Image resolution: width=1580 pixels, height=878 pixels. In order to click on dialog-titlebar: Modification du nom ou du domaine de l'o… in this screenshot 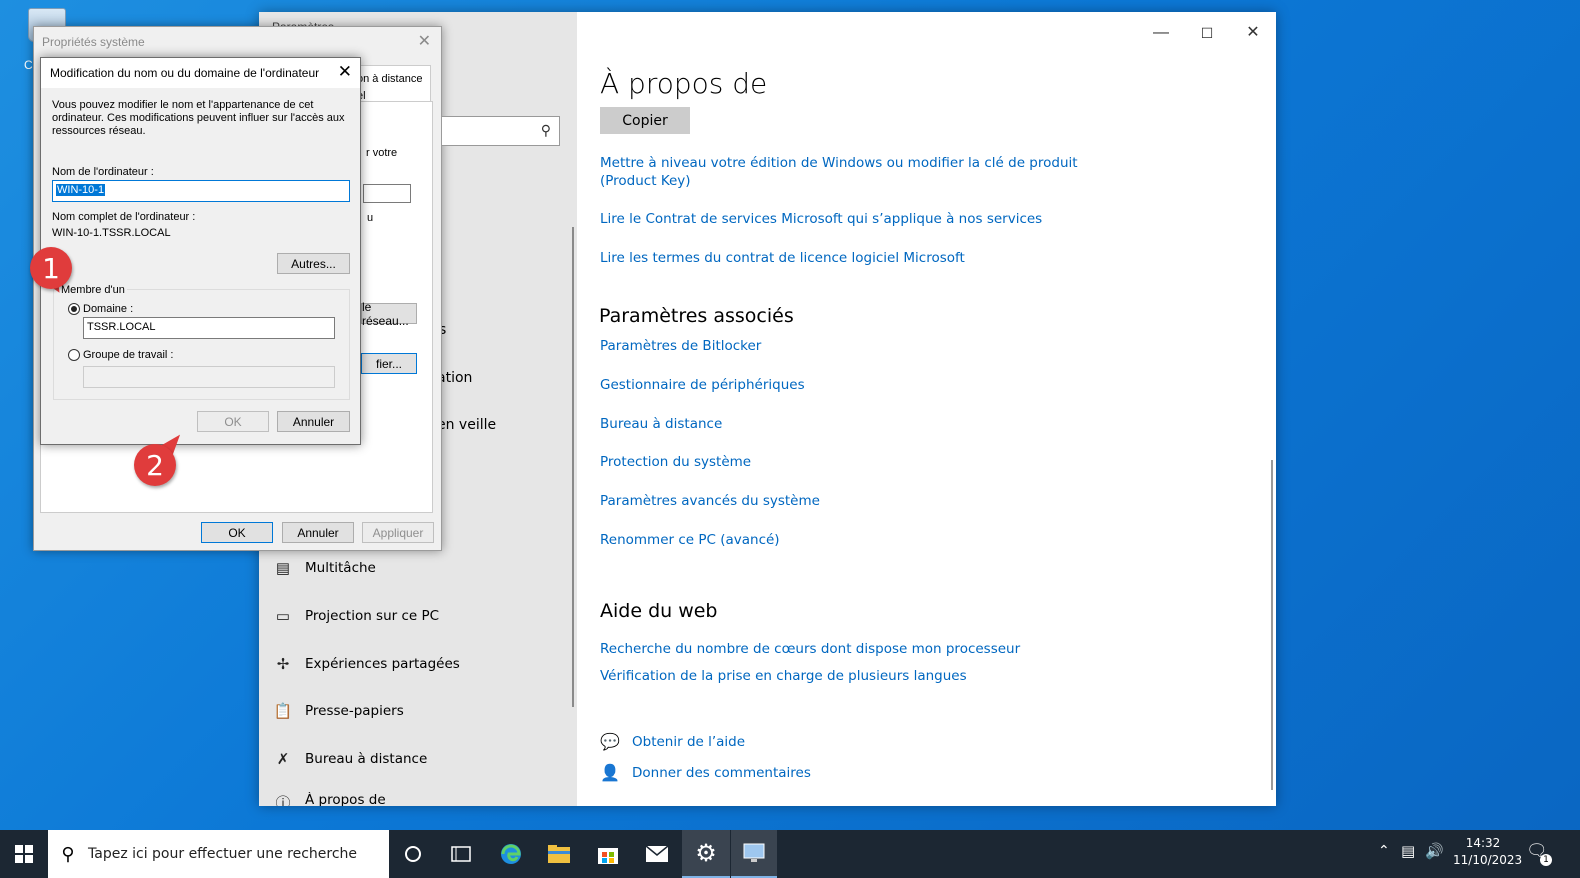, I will do `click(200, 73)`.